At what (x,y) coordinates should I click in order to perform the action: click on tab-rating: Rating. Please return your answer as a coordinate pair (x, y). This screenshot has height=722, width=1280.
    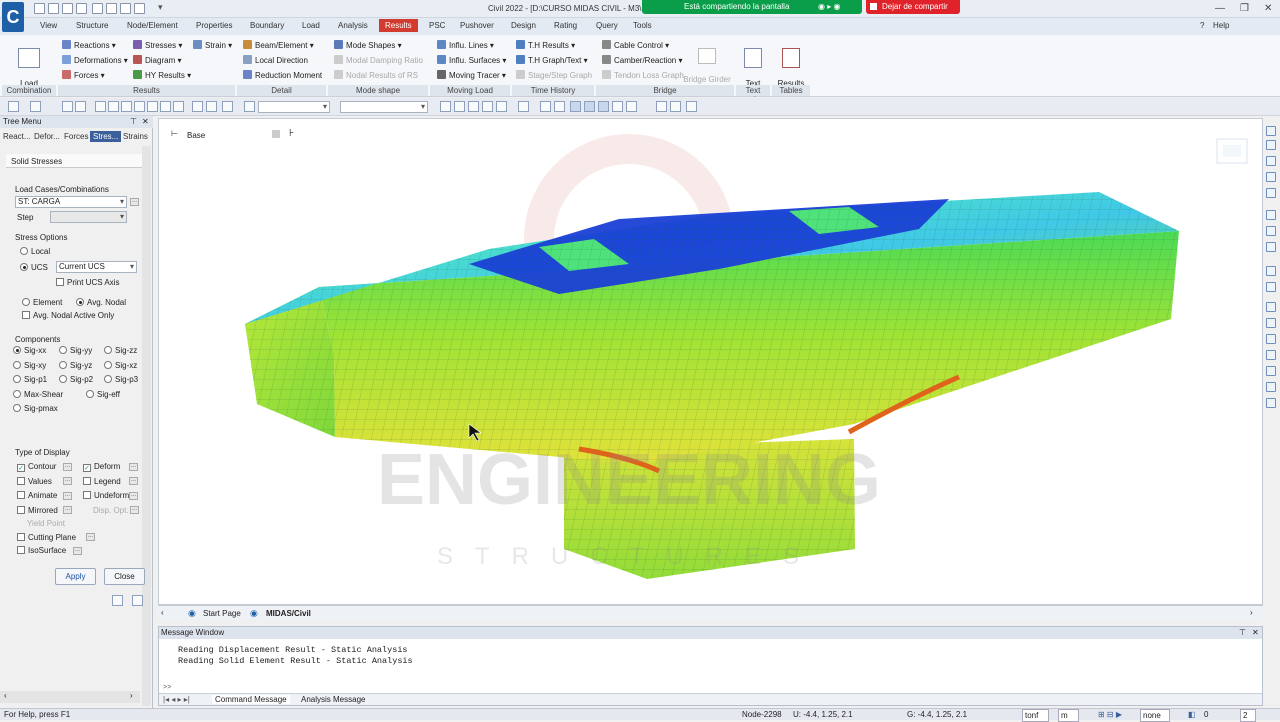
    Looking at the image, I should click on (565, 25).